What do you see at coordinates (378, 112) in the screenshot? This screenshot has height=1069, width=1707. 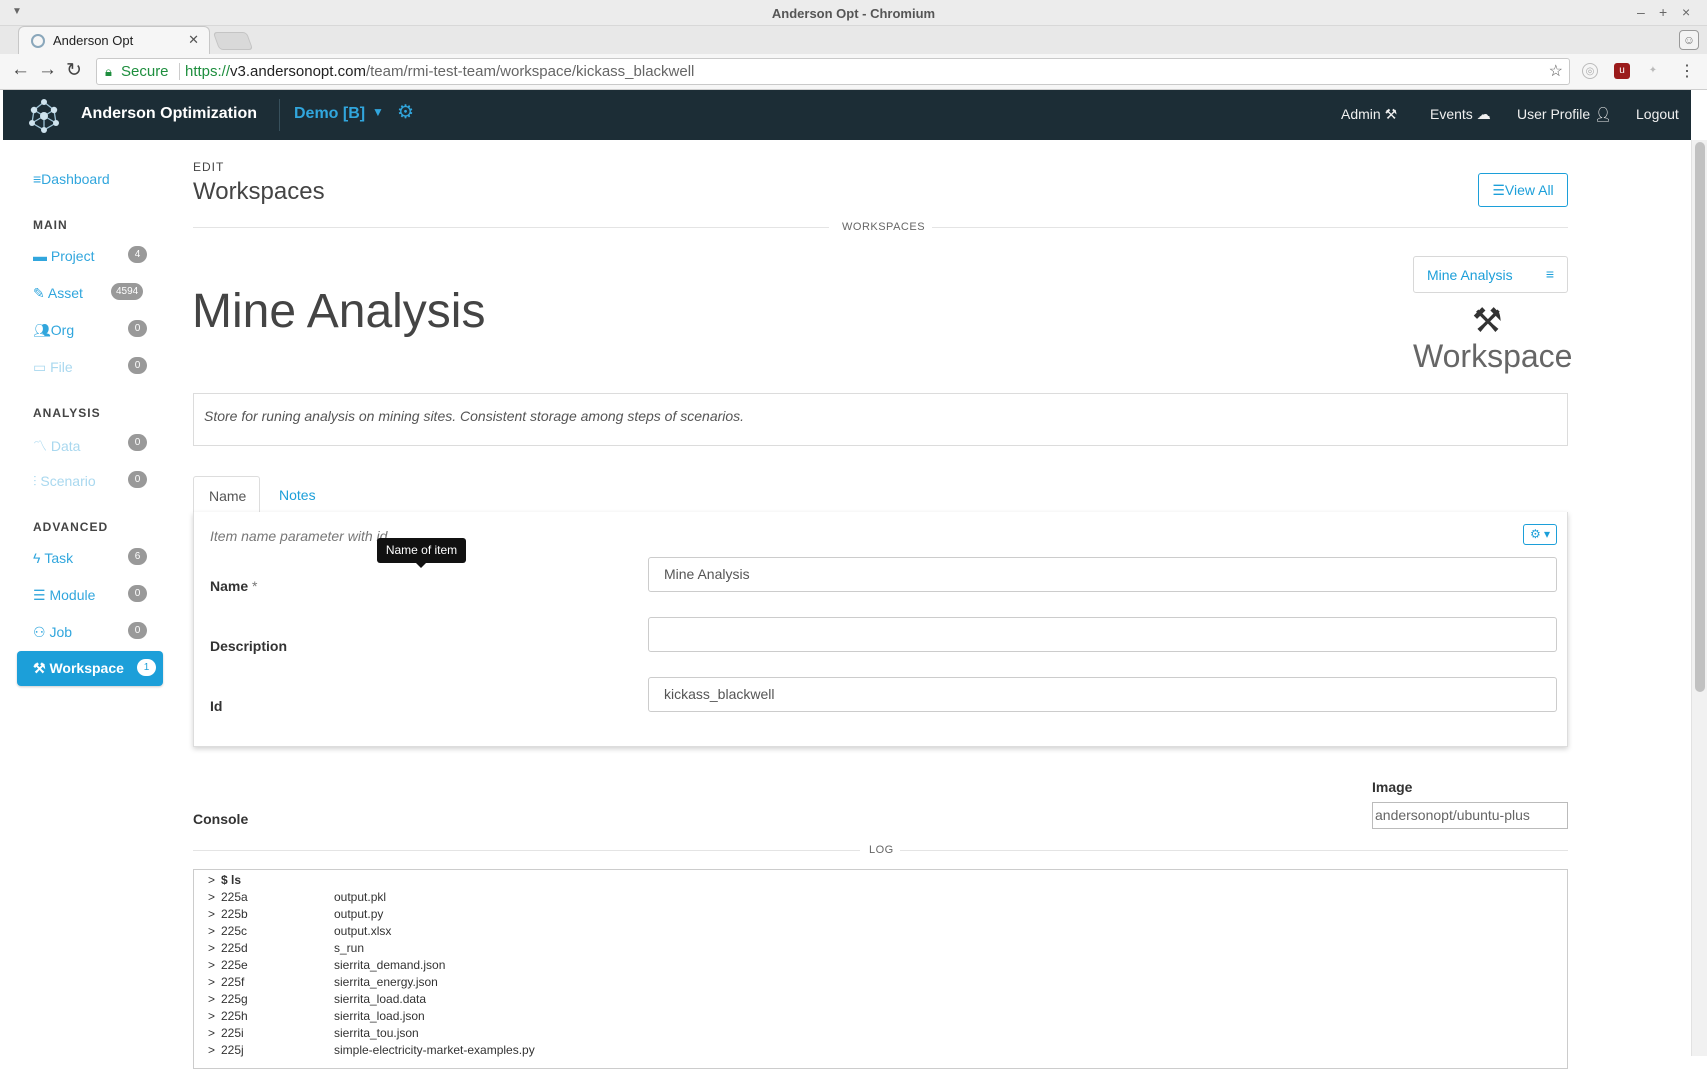 I see `caret-down-icon: ▼` at bounding box center [378, 112].